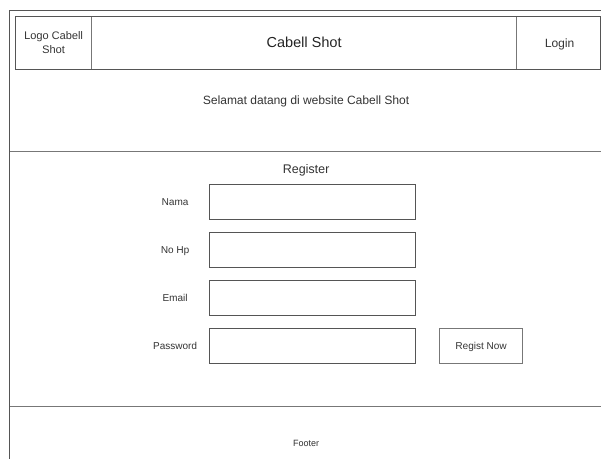 This screenshot has width=601, height=459. What do you see at coordinates (304, 43) in the screenshot?
I see `site-title: Cabell Shot` at bounding box center [304, 43].